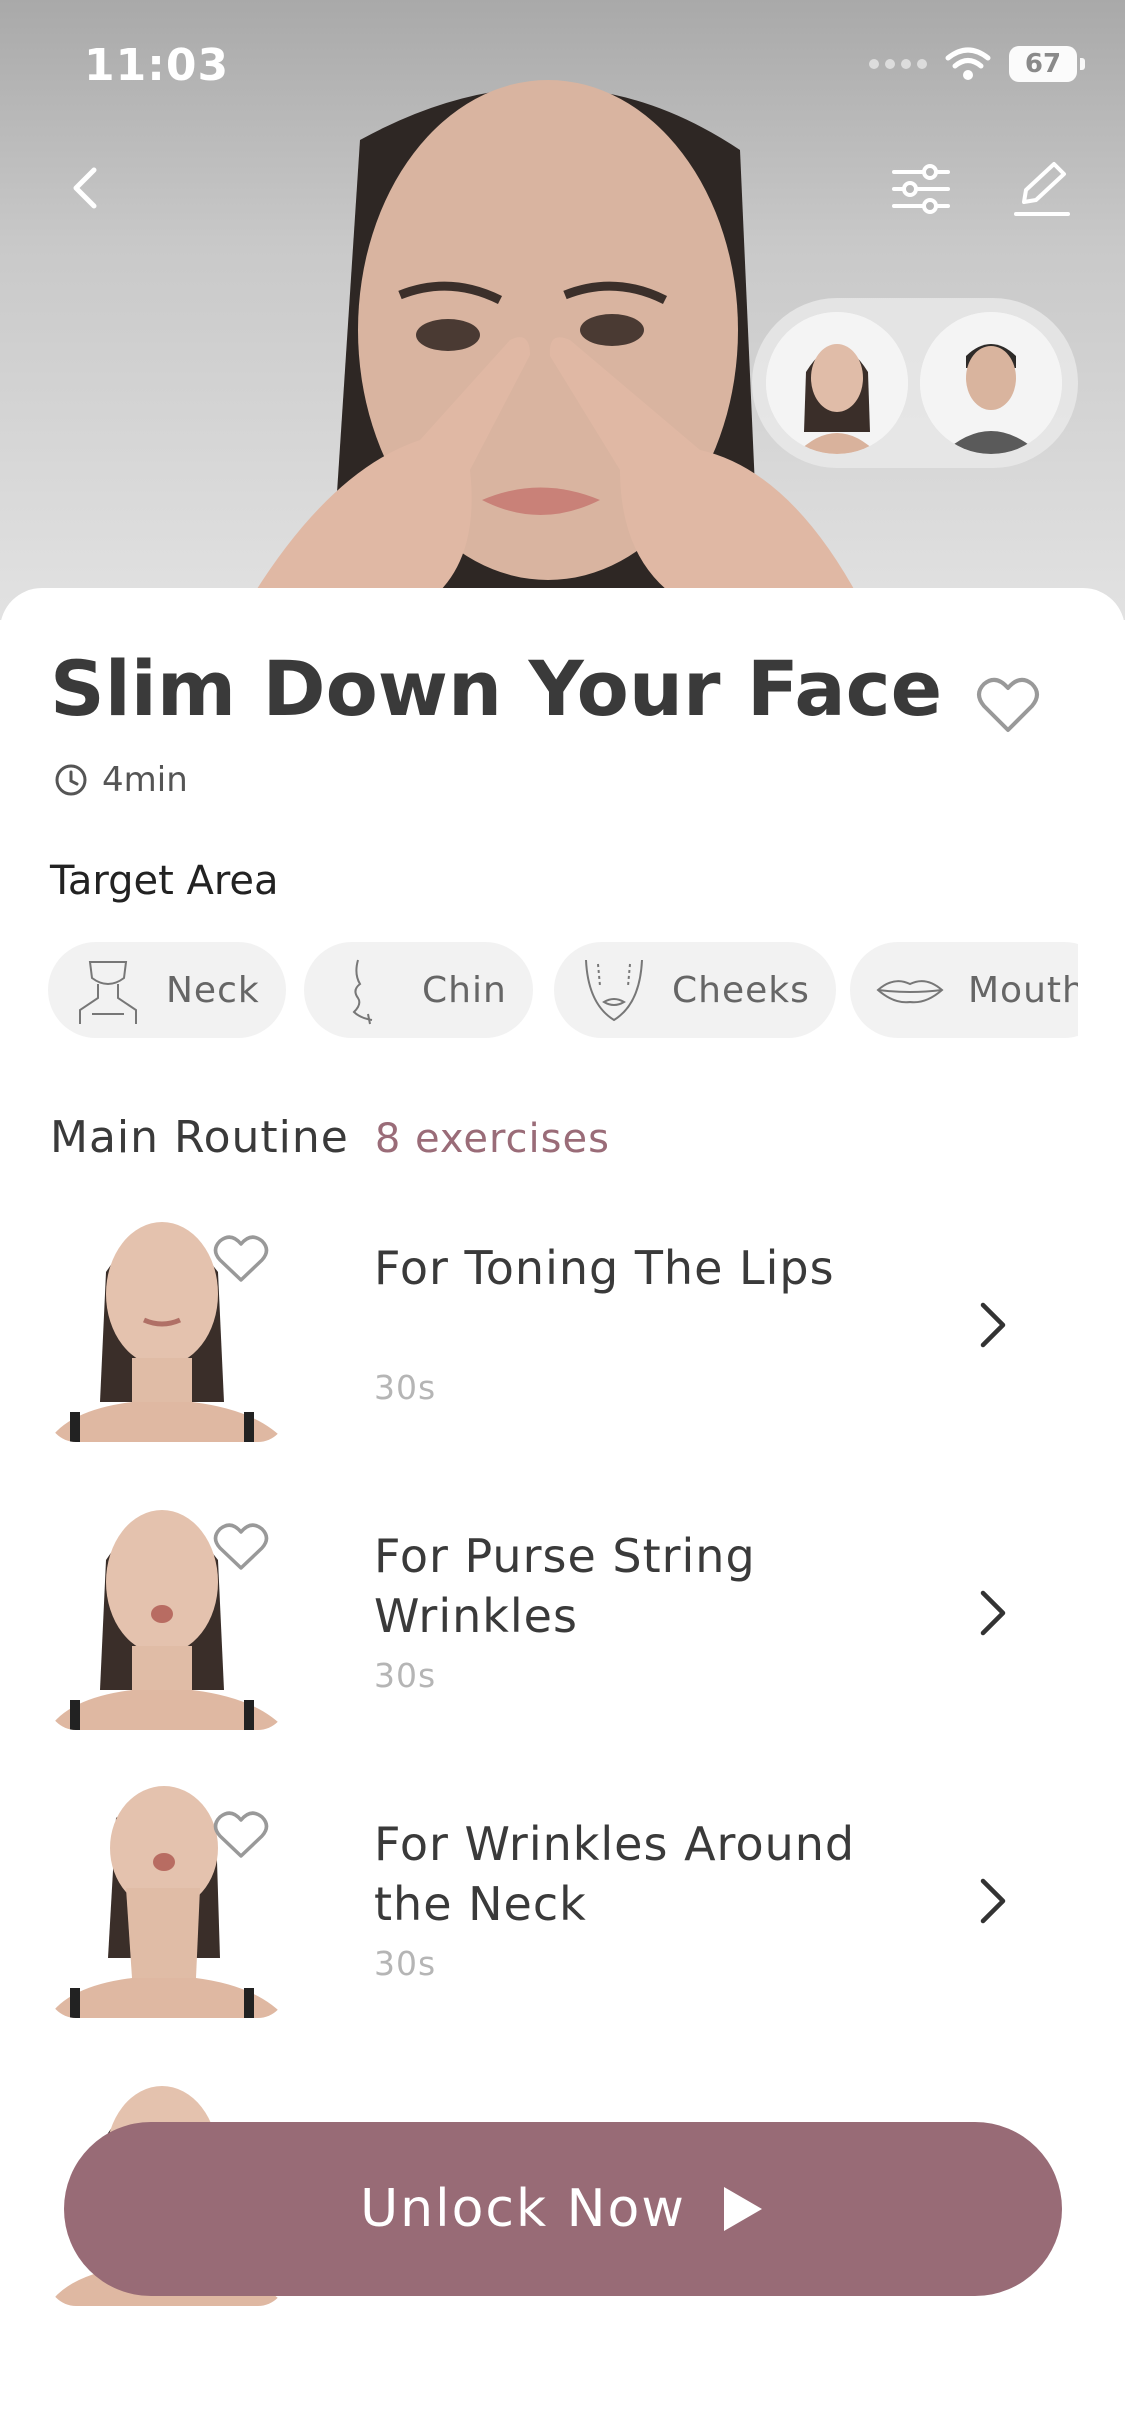 The height and width of the screenshot is (2436, 1125). What do you see at coordinates (964, 990) in the screenshot?
I see `chip-mouth: Mouth` at bounding box center [964, 990].